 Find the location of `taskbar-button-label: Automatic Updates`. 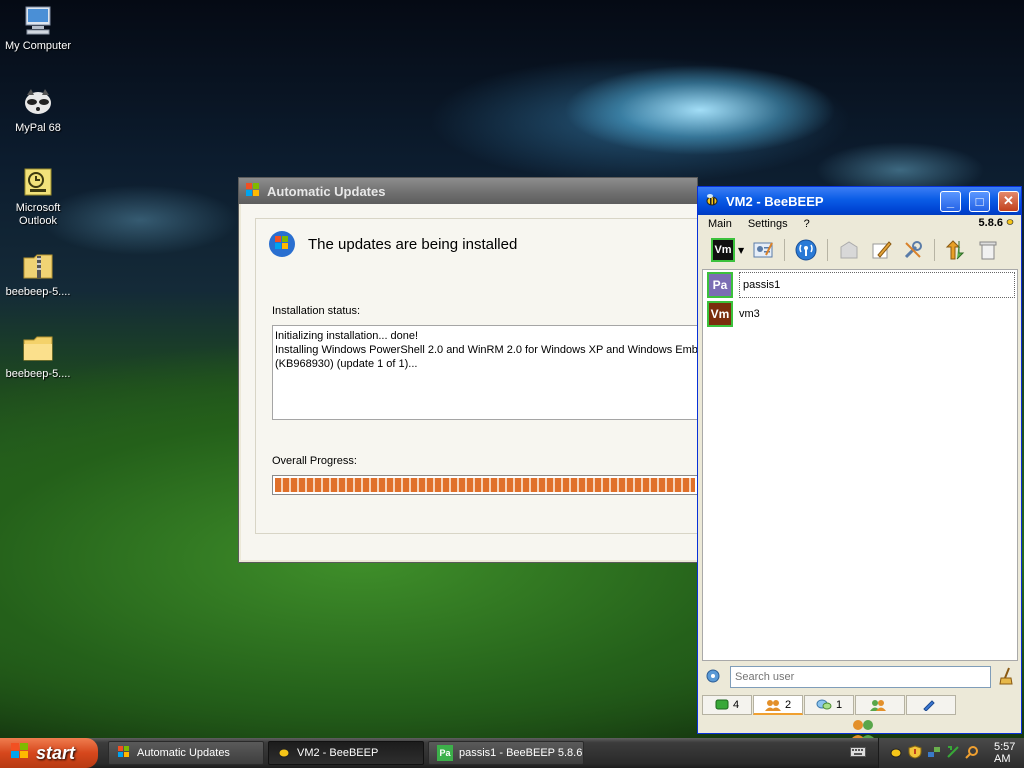

taskbar-button-label: Automatic Updates is located at coordinates (183, 753).